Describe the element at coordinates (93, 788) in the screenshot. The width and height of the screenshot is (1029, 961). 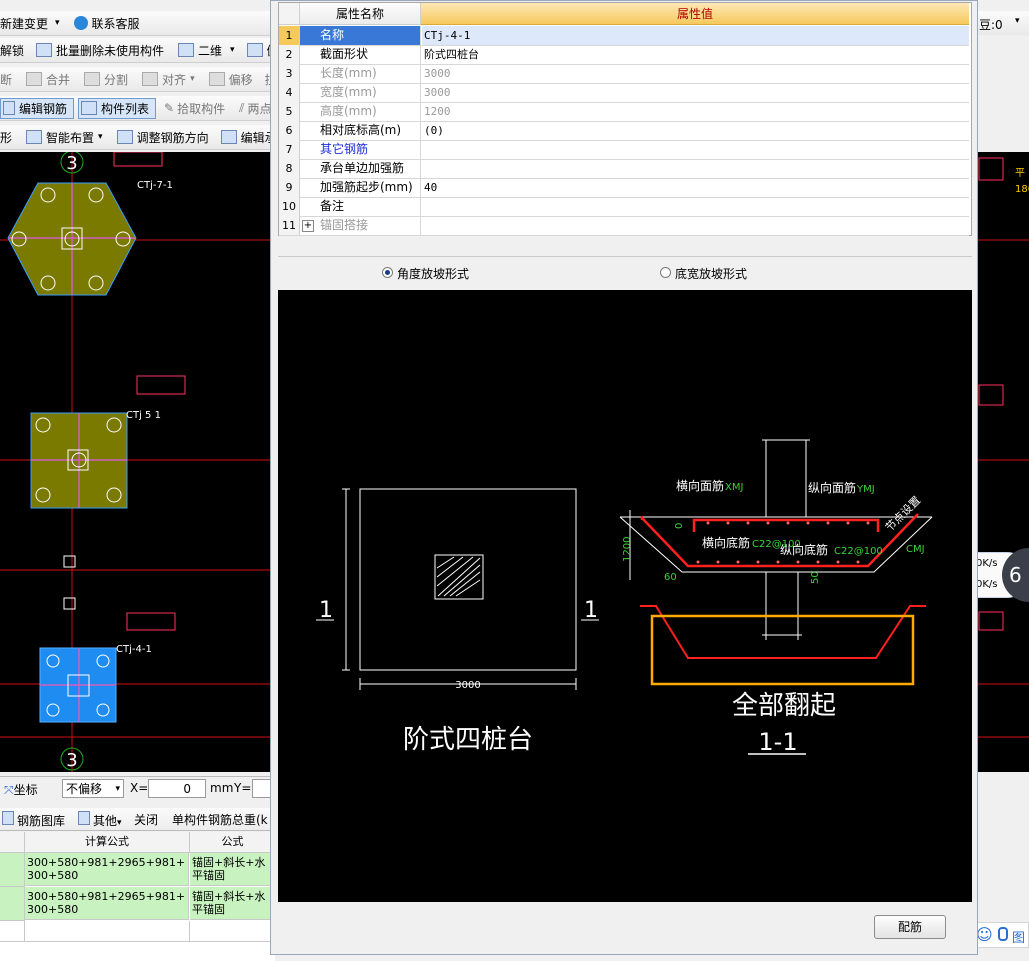
I see `offset-select: 不偏移 ▾` at that location.